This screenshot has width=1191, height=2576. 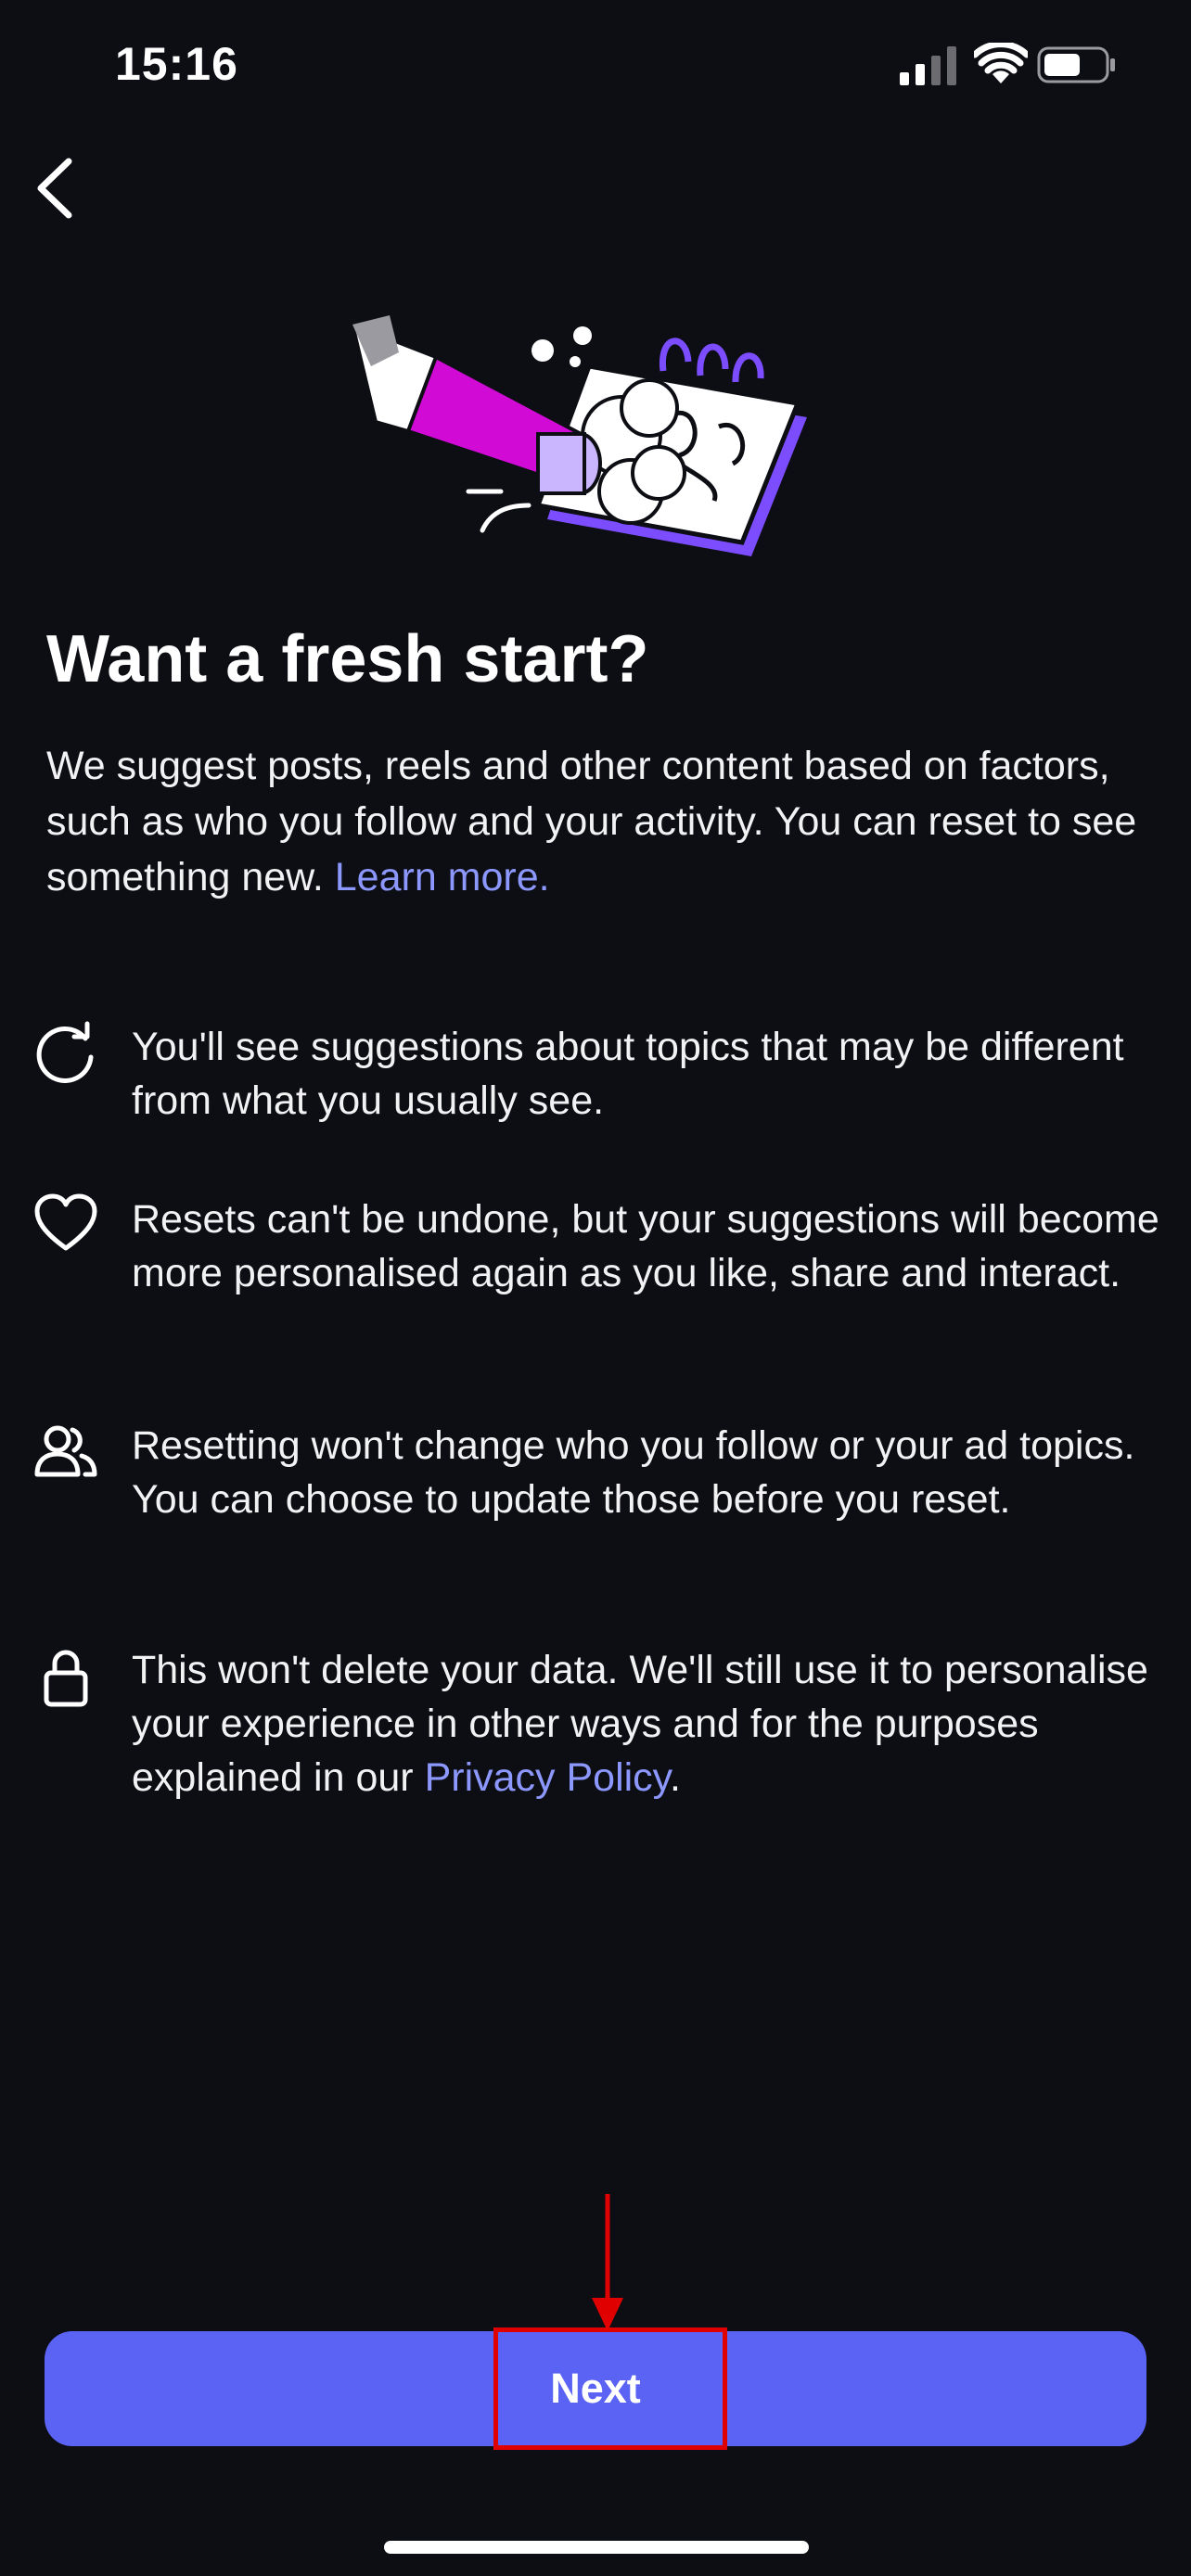 What do you see at coordinates (675, 1778) in the screenshot?
I see `info-text-suffix: .` at bounding box center [675, 1778].